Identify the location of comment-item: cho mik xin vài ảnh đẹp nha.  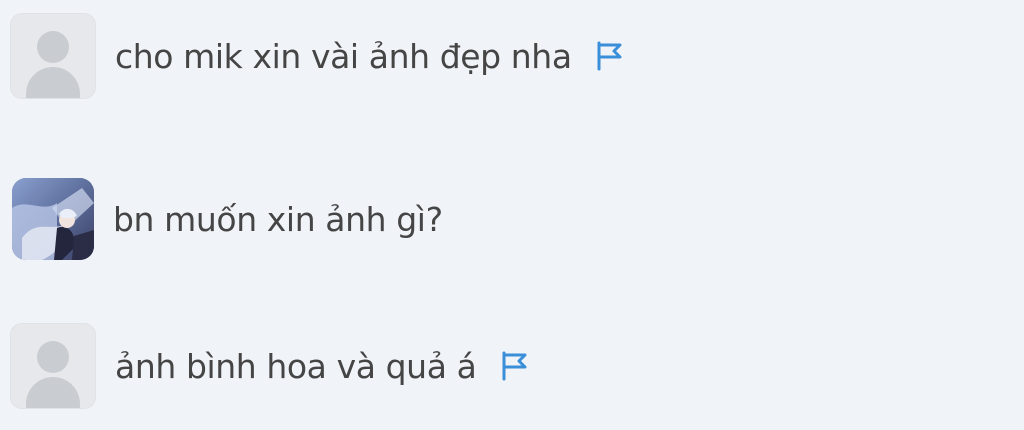
(317, 56).